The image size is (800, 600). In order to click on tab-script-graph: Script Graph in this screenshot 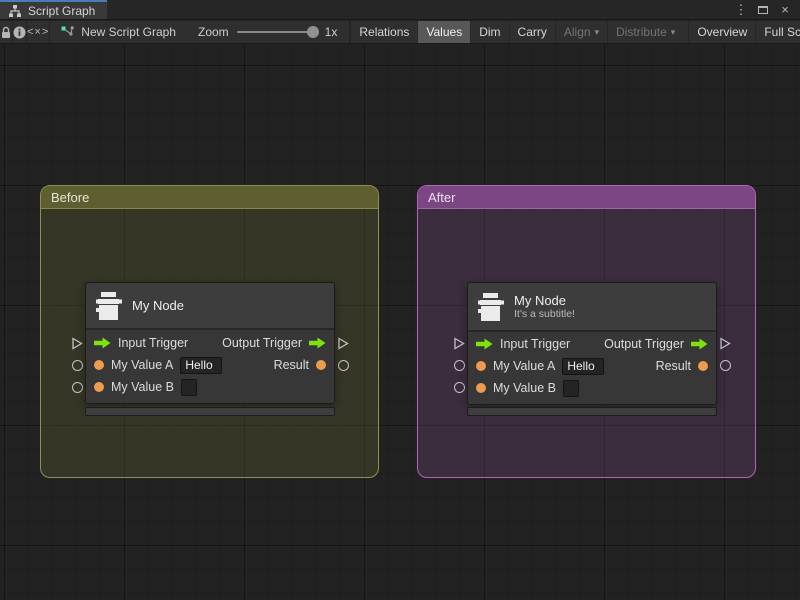, I will do `click(54, 9)`.